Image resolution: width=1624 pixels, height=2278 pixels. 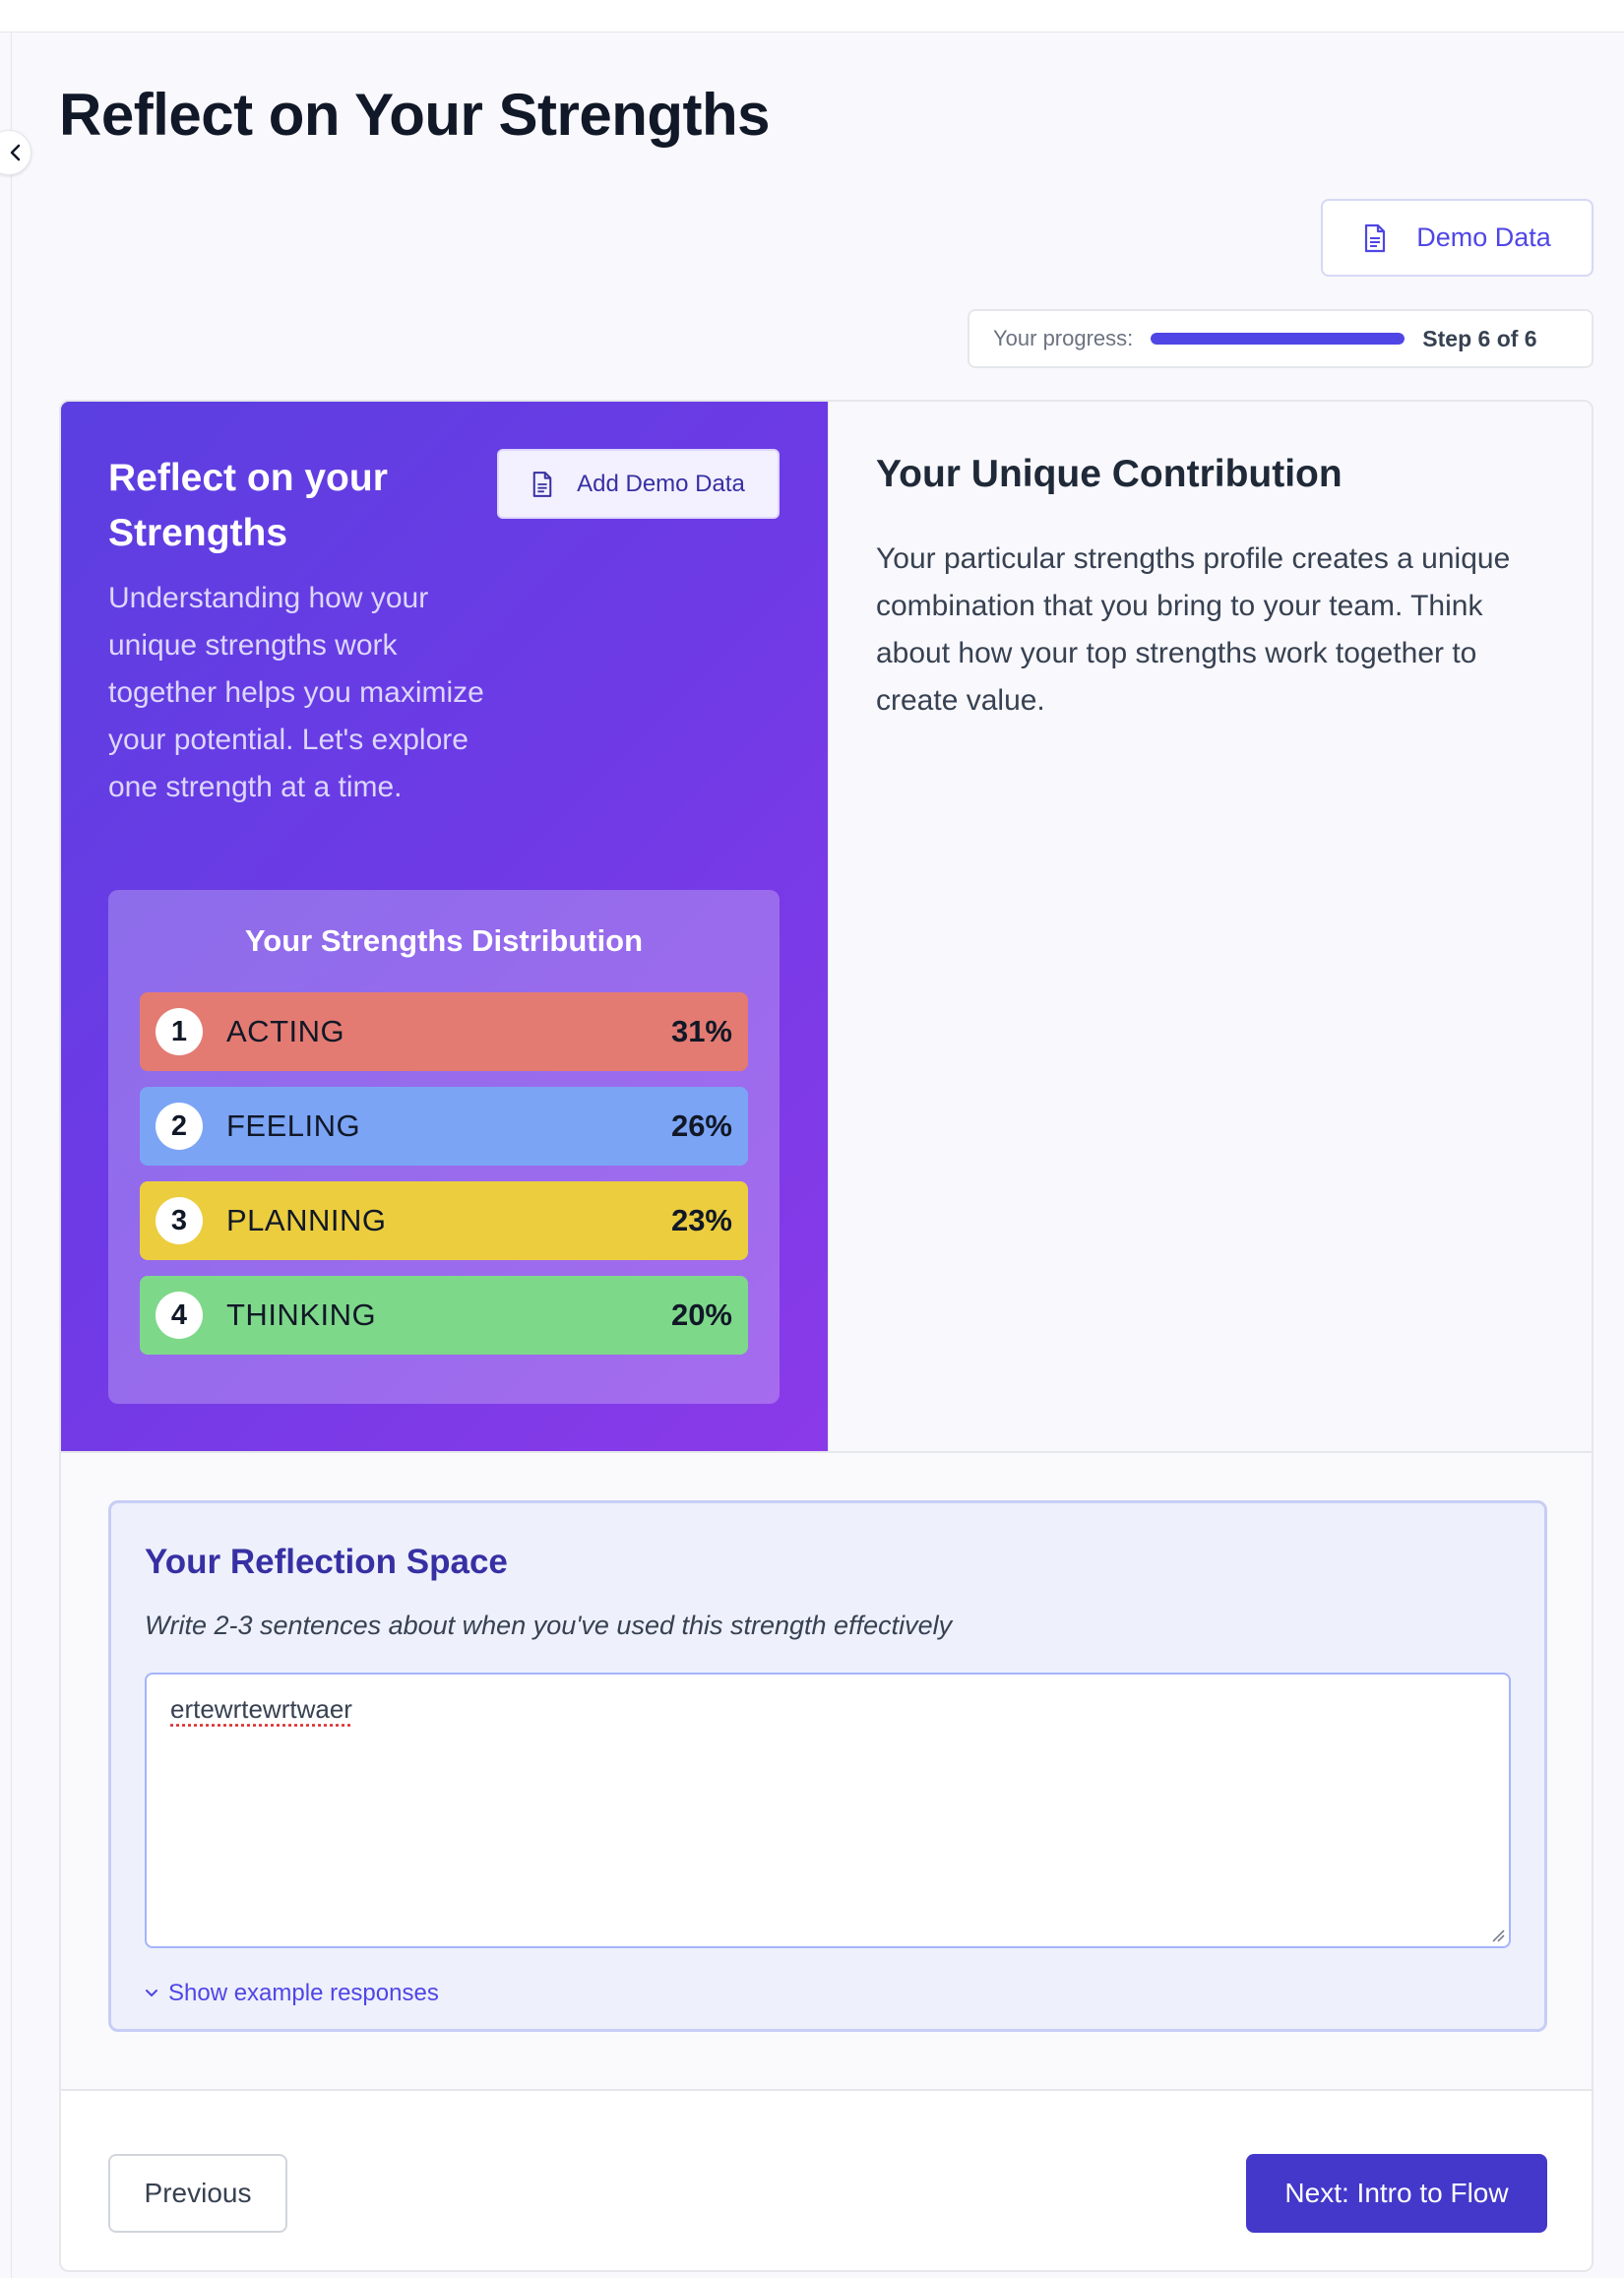 What do you see at coordinates (1483, 237) in the screenshot?
I see `demo-data-label: Demo Data` at bounding box center [1483, 237].